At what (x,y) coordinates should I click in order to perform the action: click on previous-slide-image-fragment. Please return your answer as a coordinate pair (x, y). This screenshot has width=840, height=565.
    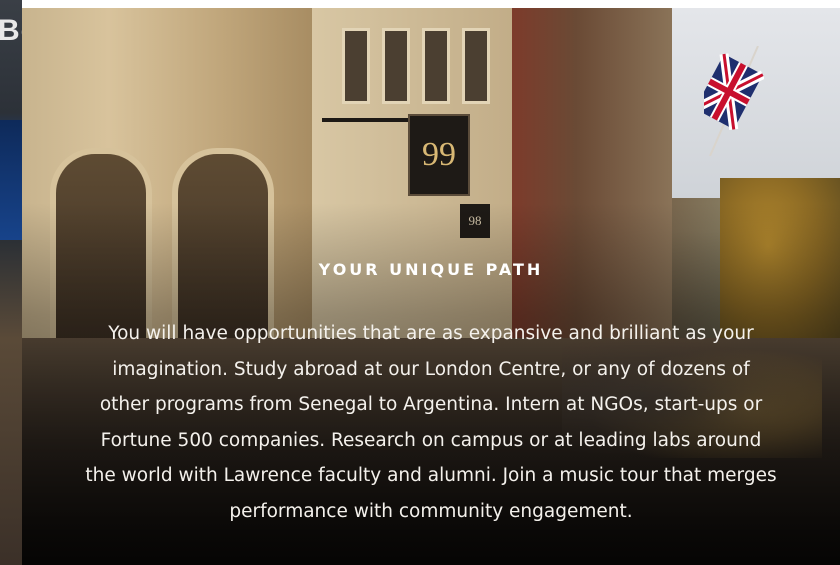
    Looking at the image, I should click on (11, 180).